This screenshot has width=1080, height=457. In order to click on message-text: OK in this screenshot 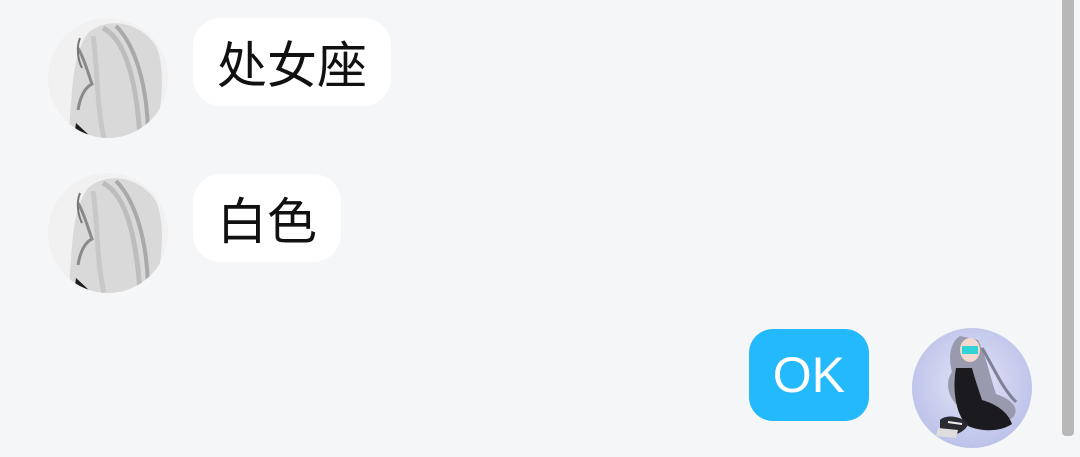, I will do `click(808, 375)`.